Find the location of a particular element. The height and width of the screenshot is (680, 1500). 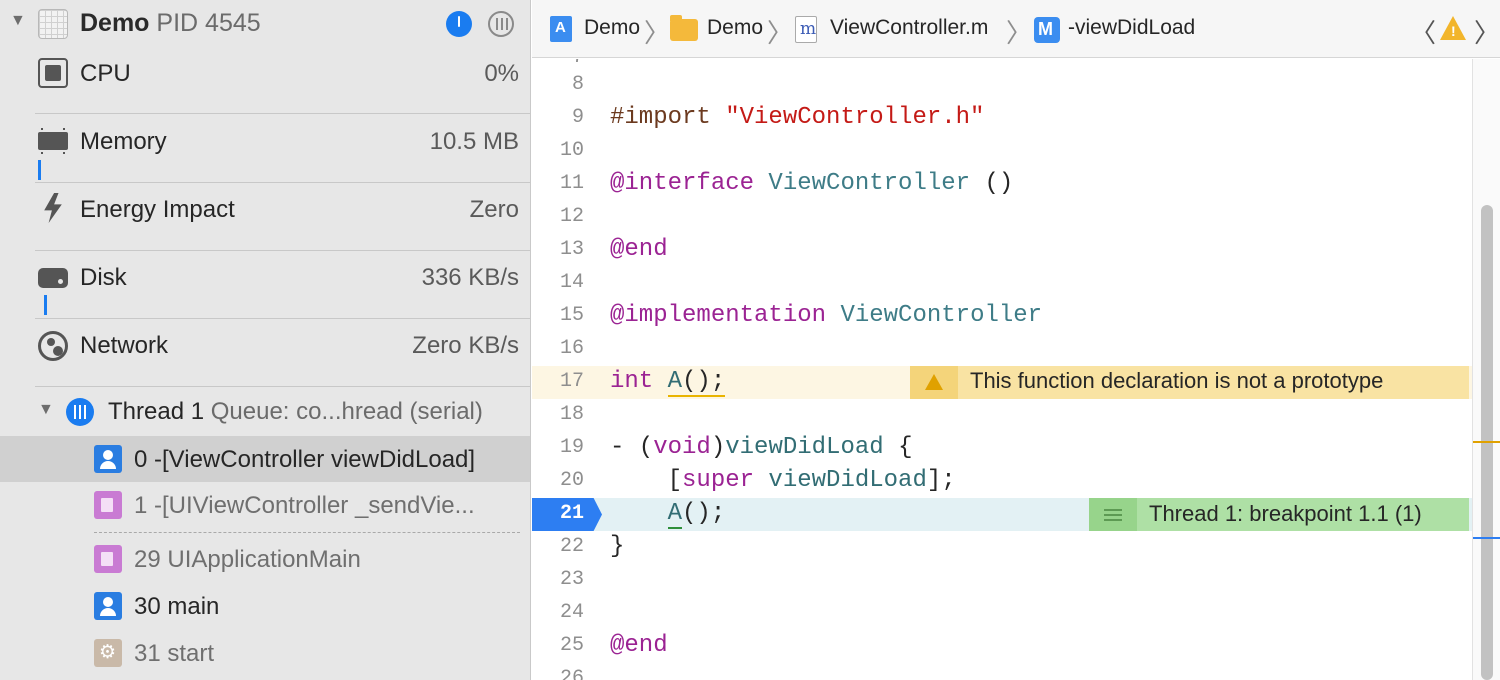

code-text: } is located at coordinates (617, 546).